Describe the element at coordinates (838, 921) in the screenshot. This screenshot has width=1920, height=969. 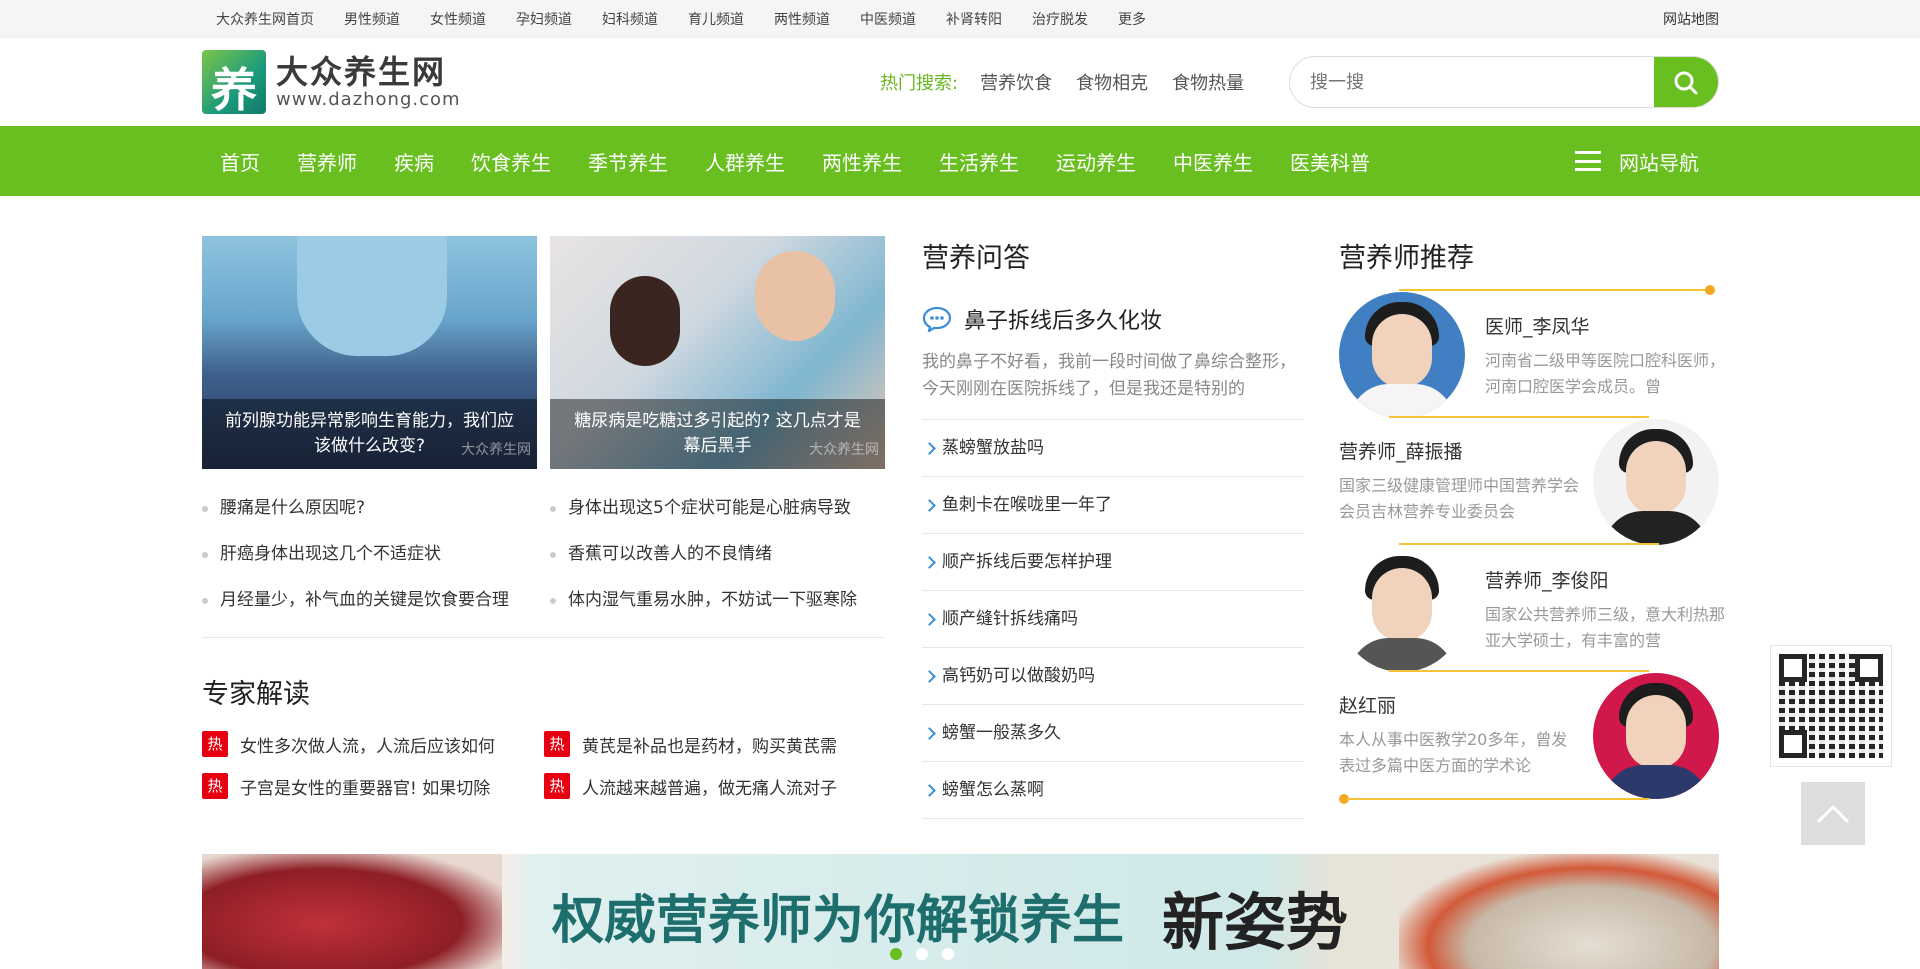
I see `banner-headline: 权威营养师为你解锁养生` at that location.